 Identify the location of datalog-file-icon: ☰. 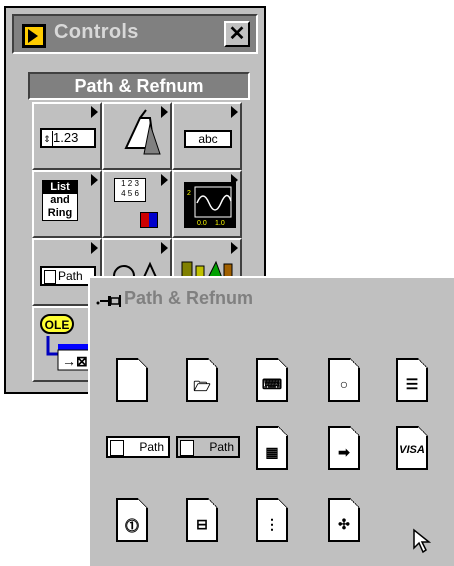
(412, 380).